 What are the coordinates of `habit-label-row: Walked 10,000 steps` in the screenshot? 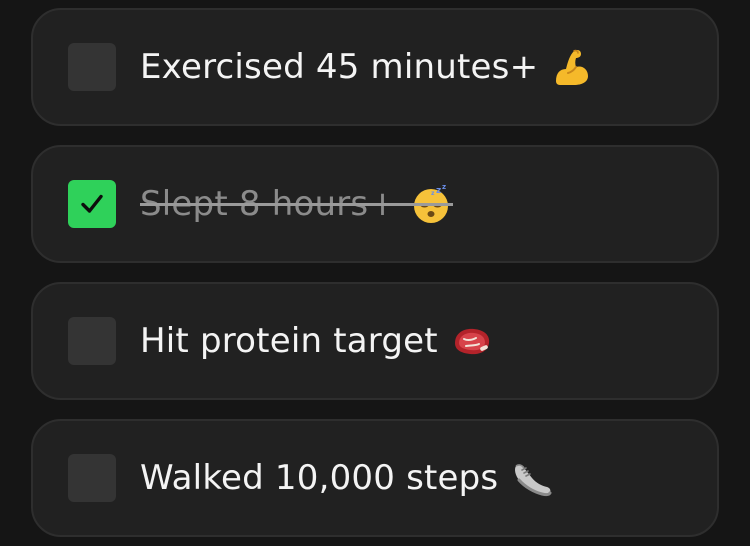 It's located at (347, 478).